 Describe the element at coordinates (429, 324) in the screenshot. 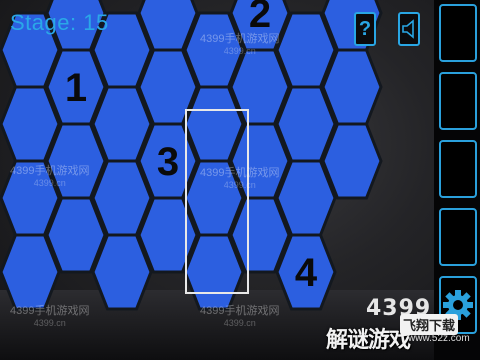

I see `brand-badge: 飞翔下载` at that location.